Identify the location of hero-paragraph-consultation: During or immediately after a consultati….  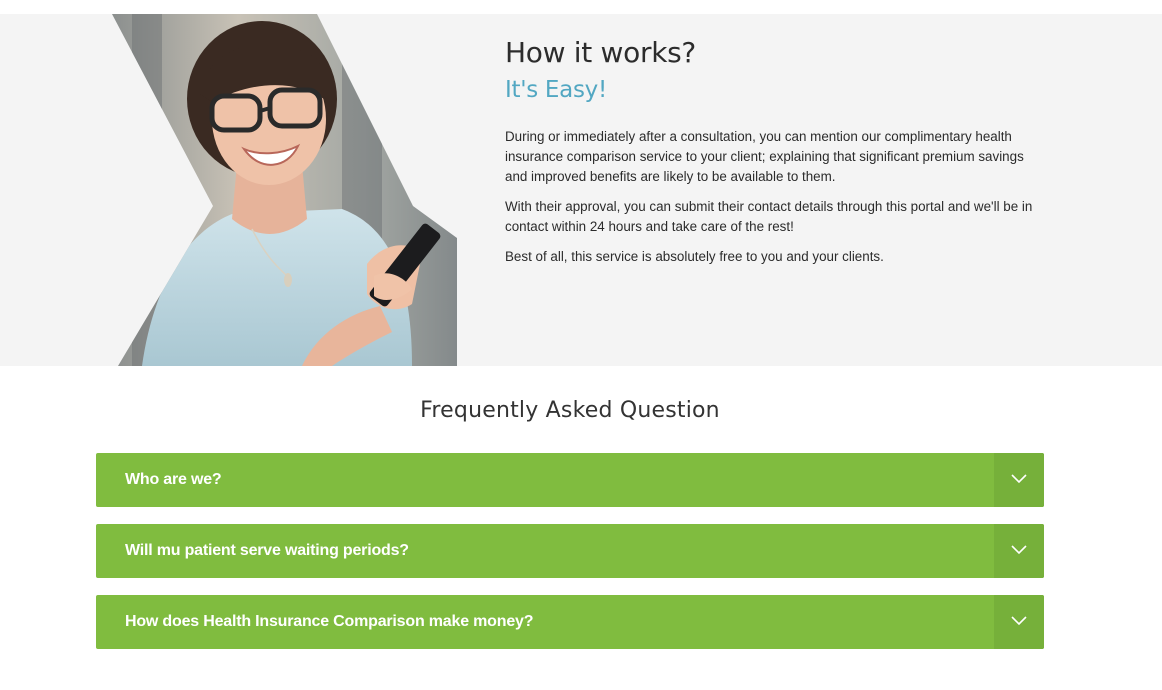
(764, 156).